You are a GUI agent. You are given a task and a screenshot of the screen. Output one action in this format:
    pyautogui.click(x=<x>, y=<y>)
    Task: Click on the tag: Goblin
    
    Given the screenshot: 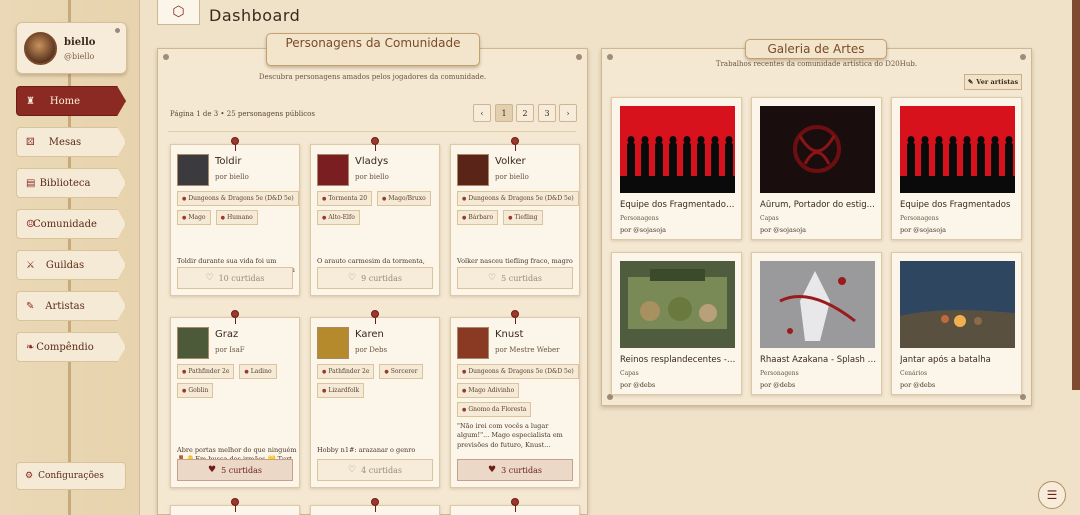 What is the action you would take?
    pyautogui.click(x=195, y=390)
    